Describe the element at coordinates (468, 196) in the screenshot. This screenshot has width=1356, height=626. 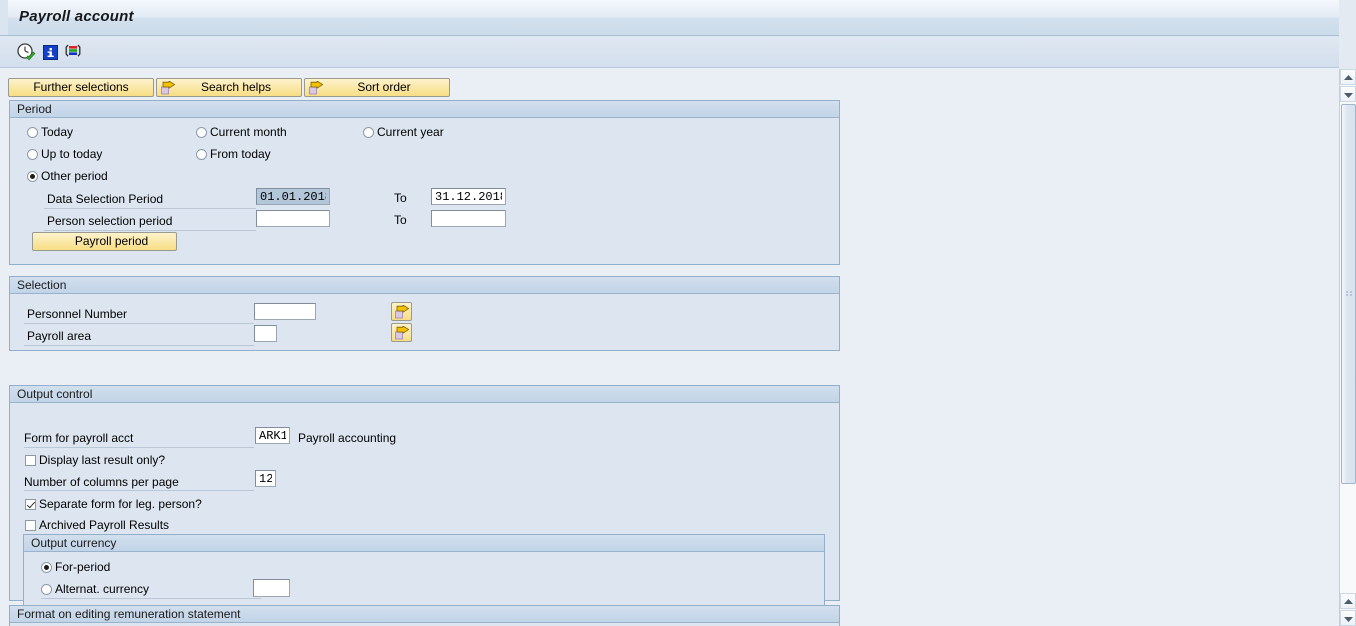
I see `data-selection-period-to-input` at that location.